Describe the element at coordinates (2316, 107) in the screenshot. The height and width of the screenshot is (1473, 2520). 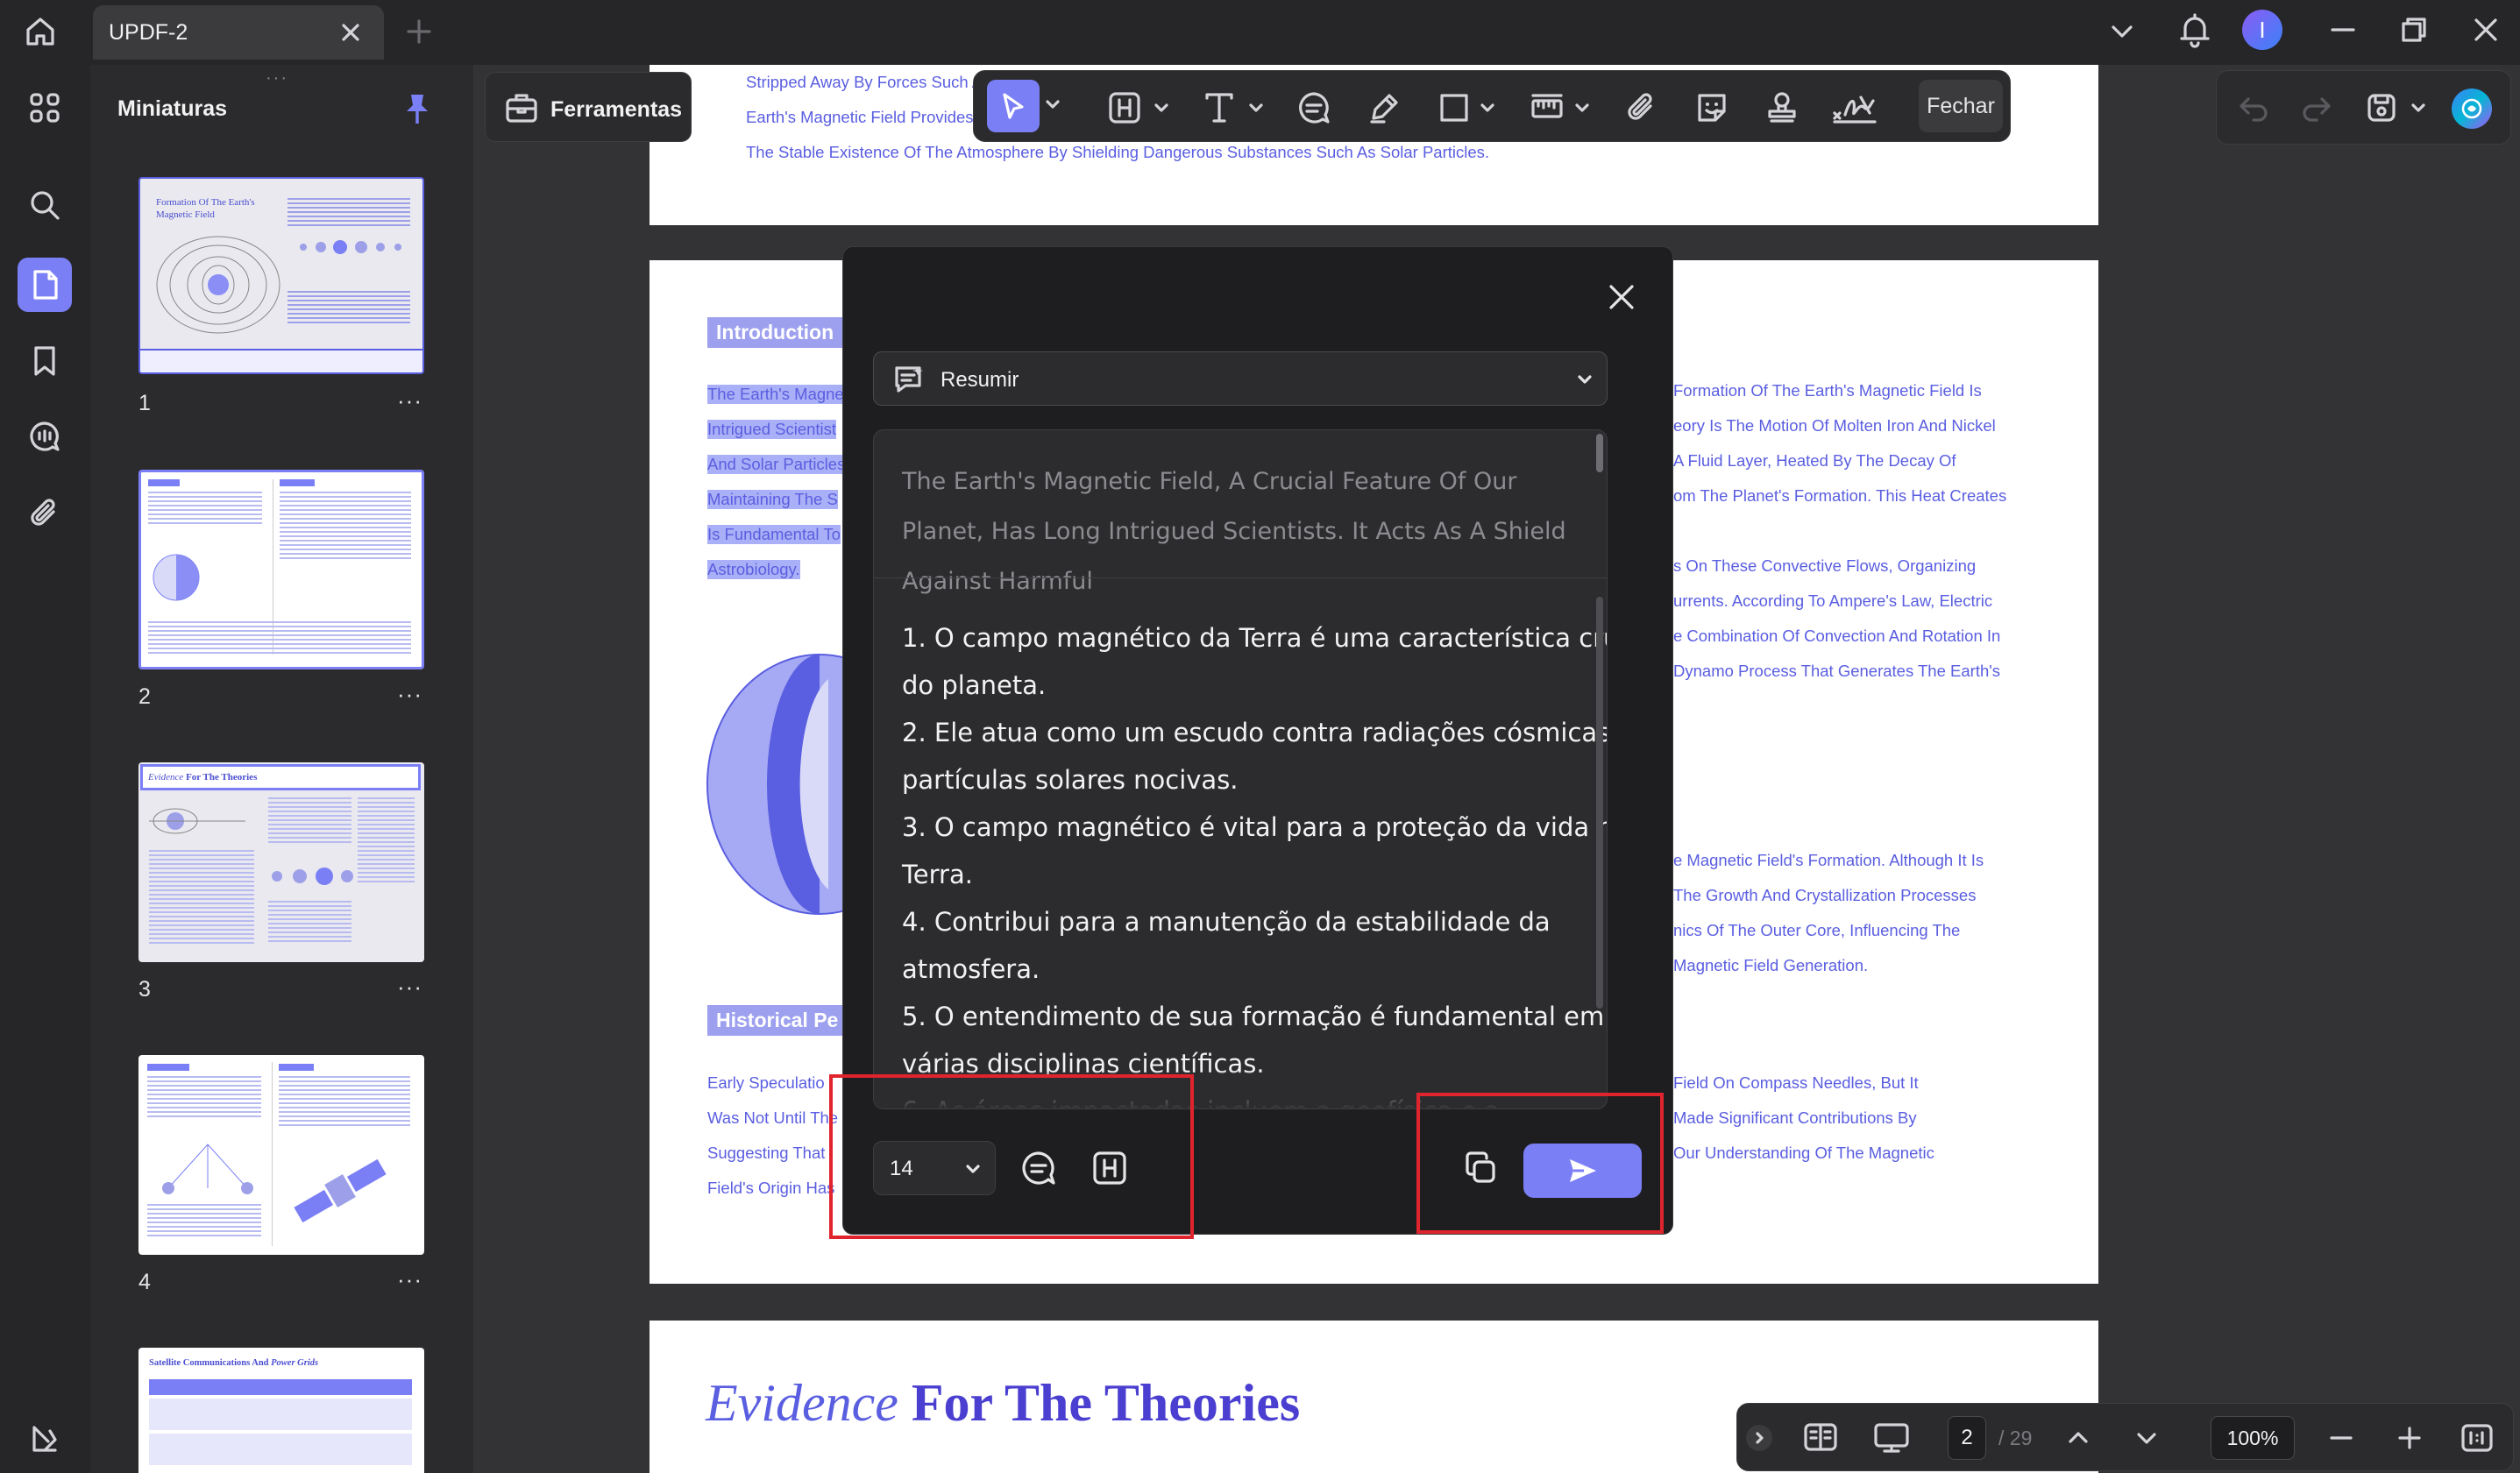
I see `redo-icon` at that location.